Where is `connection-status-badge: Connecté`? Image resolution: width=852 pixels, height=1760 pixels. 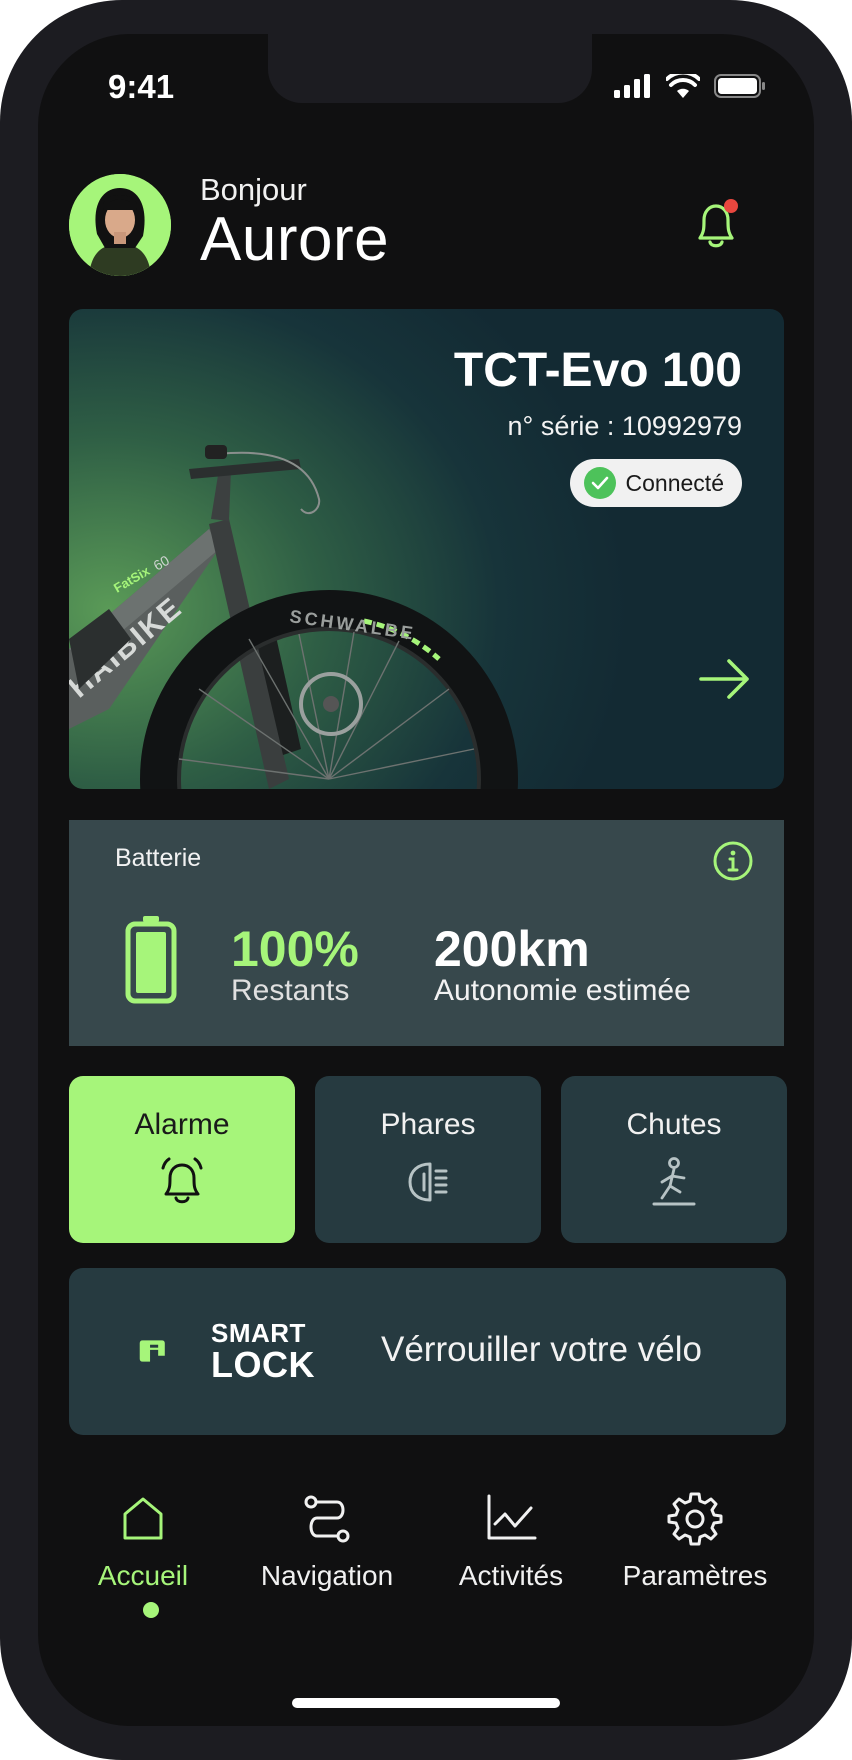 connection-status-badge: Connecté is located at coordinates (655, 483).